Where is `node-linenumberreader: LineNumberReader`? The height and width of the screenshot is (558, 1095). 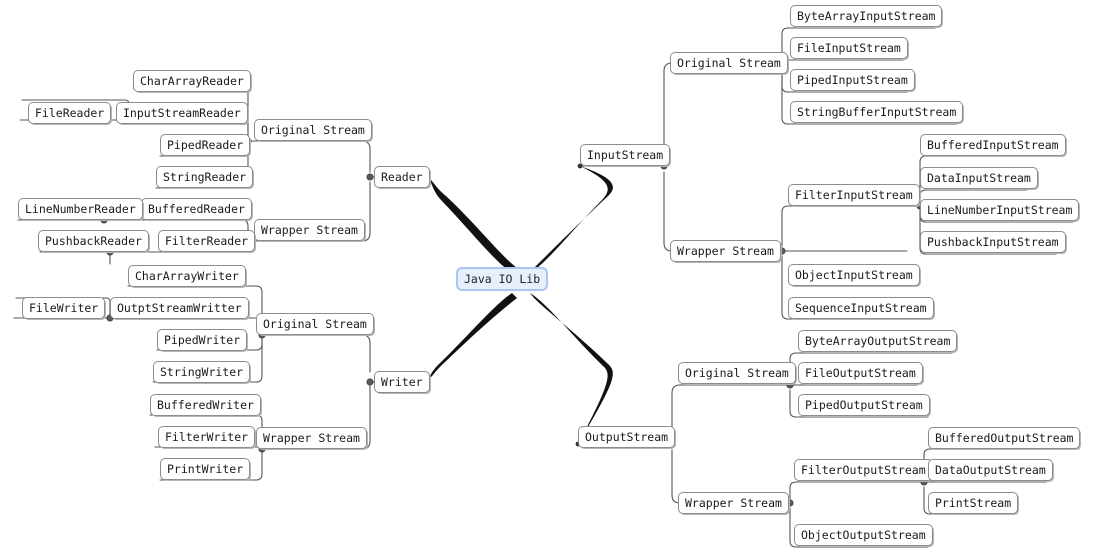
node-linenumberreader: LineNumberReader is located at coordinates (80, 209).